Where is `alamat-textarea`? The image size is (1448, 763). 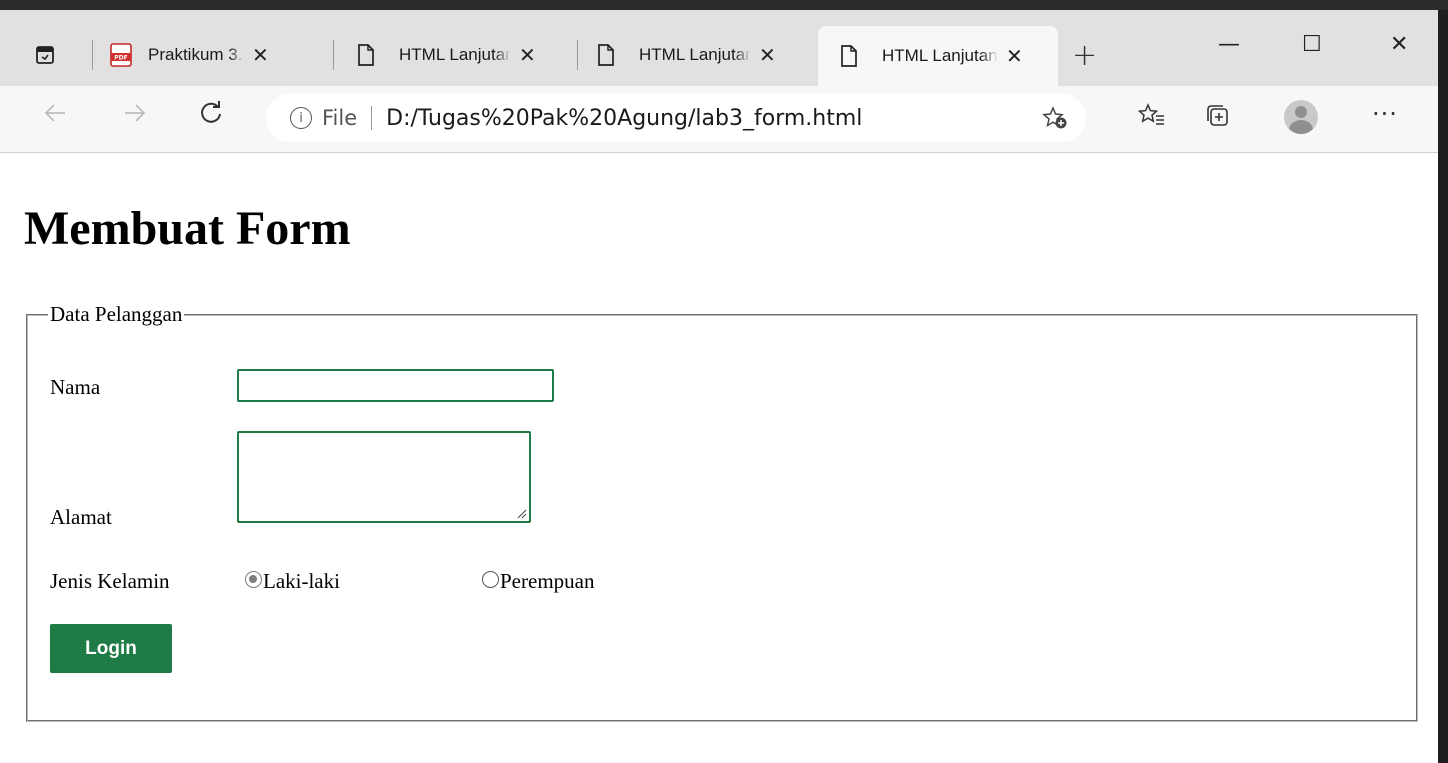
alamat-textarea is located at coordinates (384, 477).